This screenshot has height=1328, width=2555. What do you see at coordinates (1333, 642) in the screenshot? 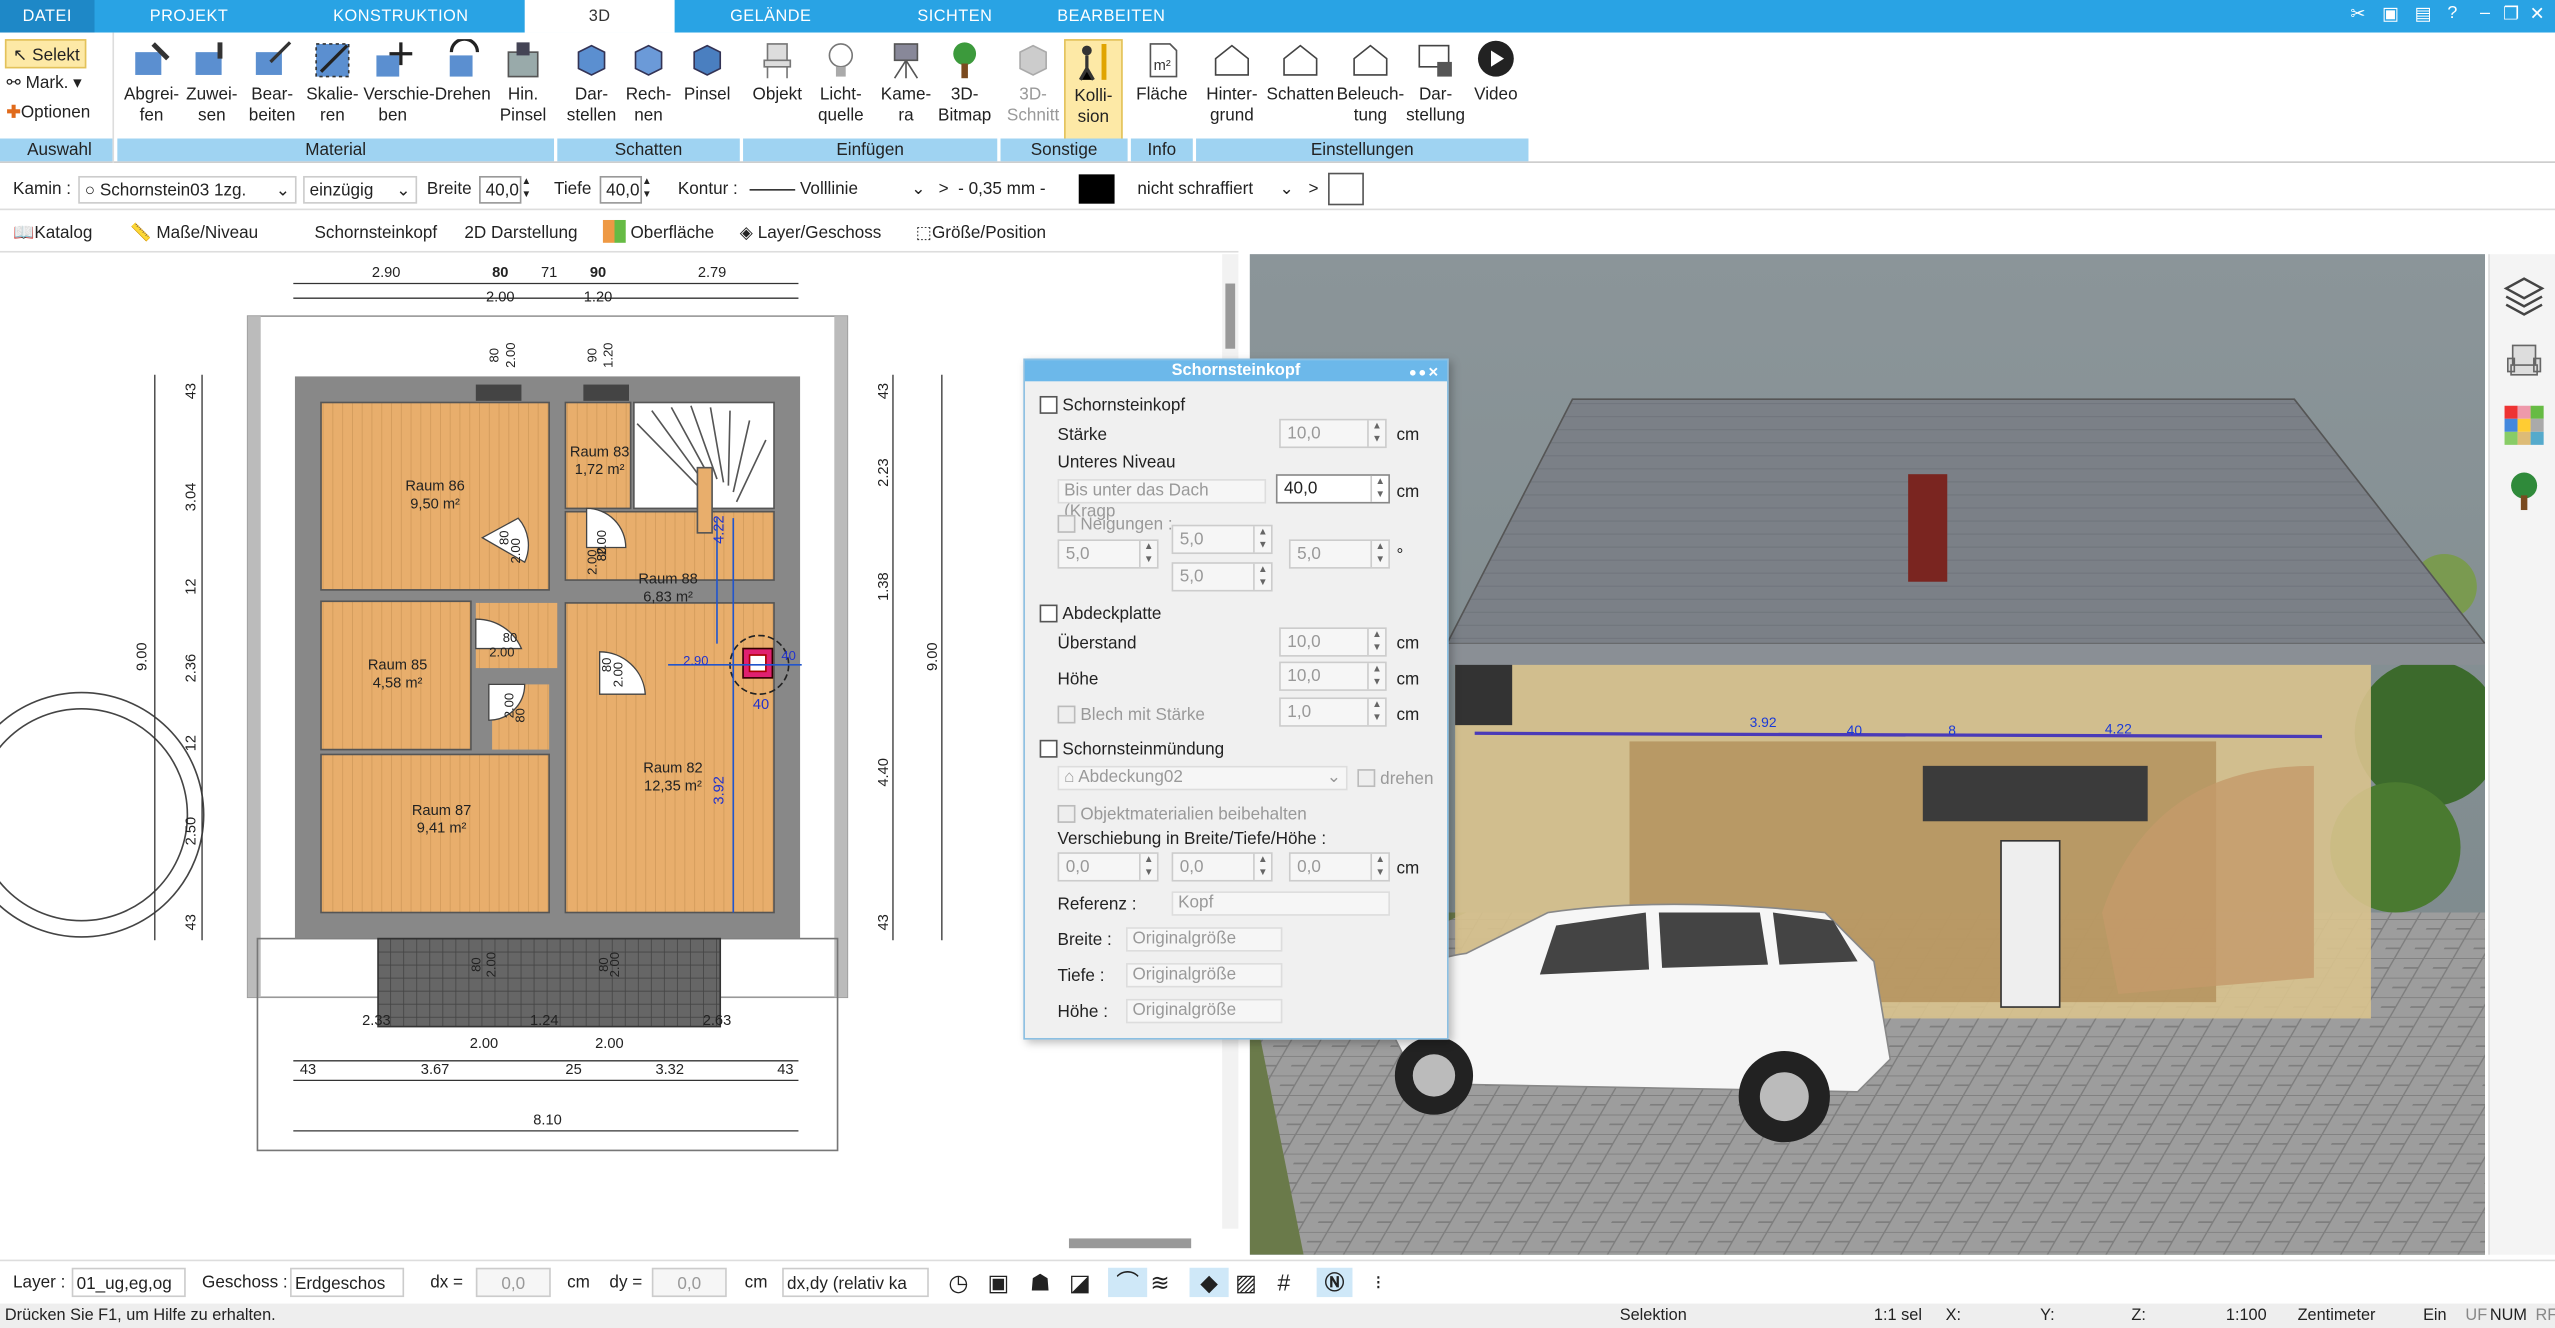
I see `ueberstand-input: 10,0 ▲ ▼` at bounding box center [1333, 642].